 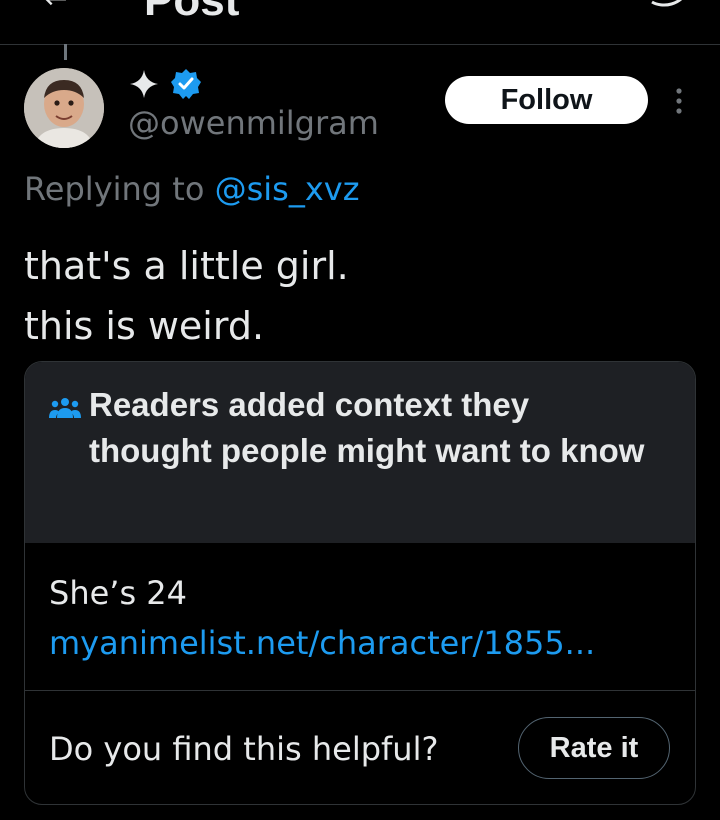 I want to click on post-text-line: this is weird., so click(x=144, y=326).